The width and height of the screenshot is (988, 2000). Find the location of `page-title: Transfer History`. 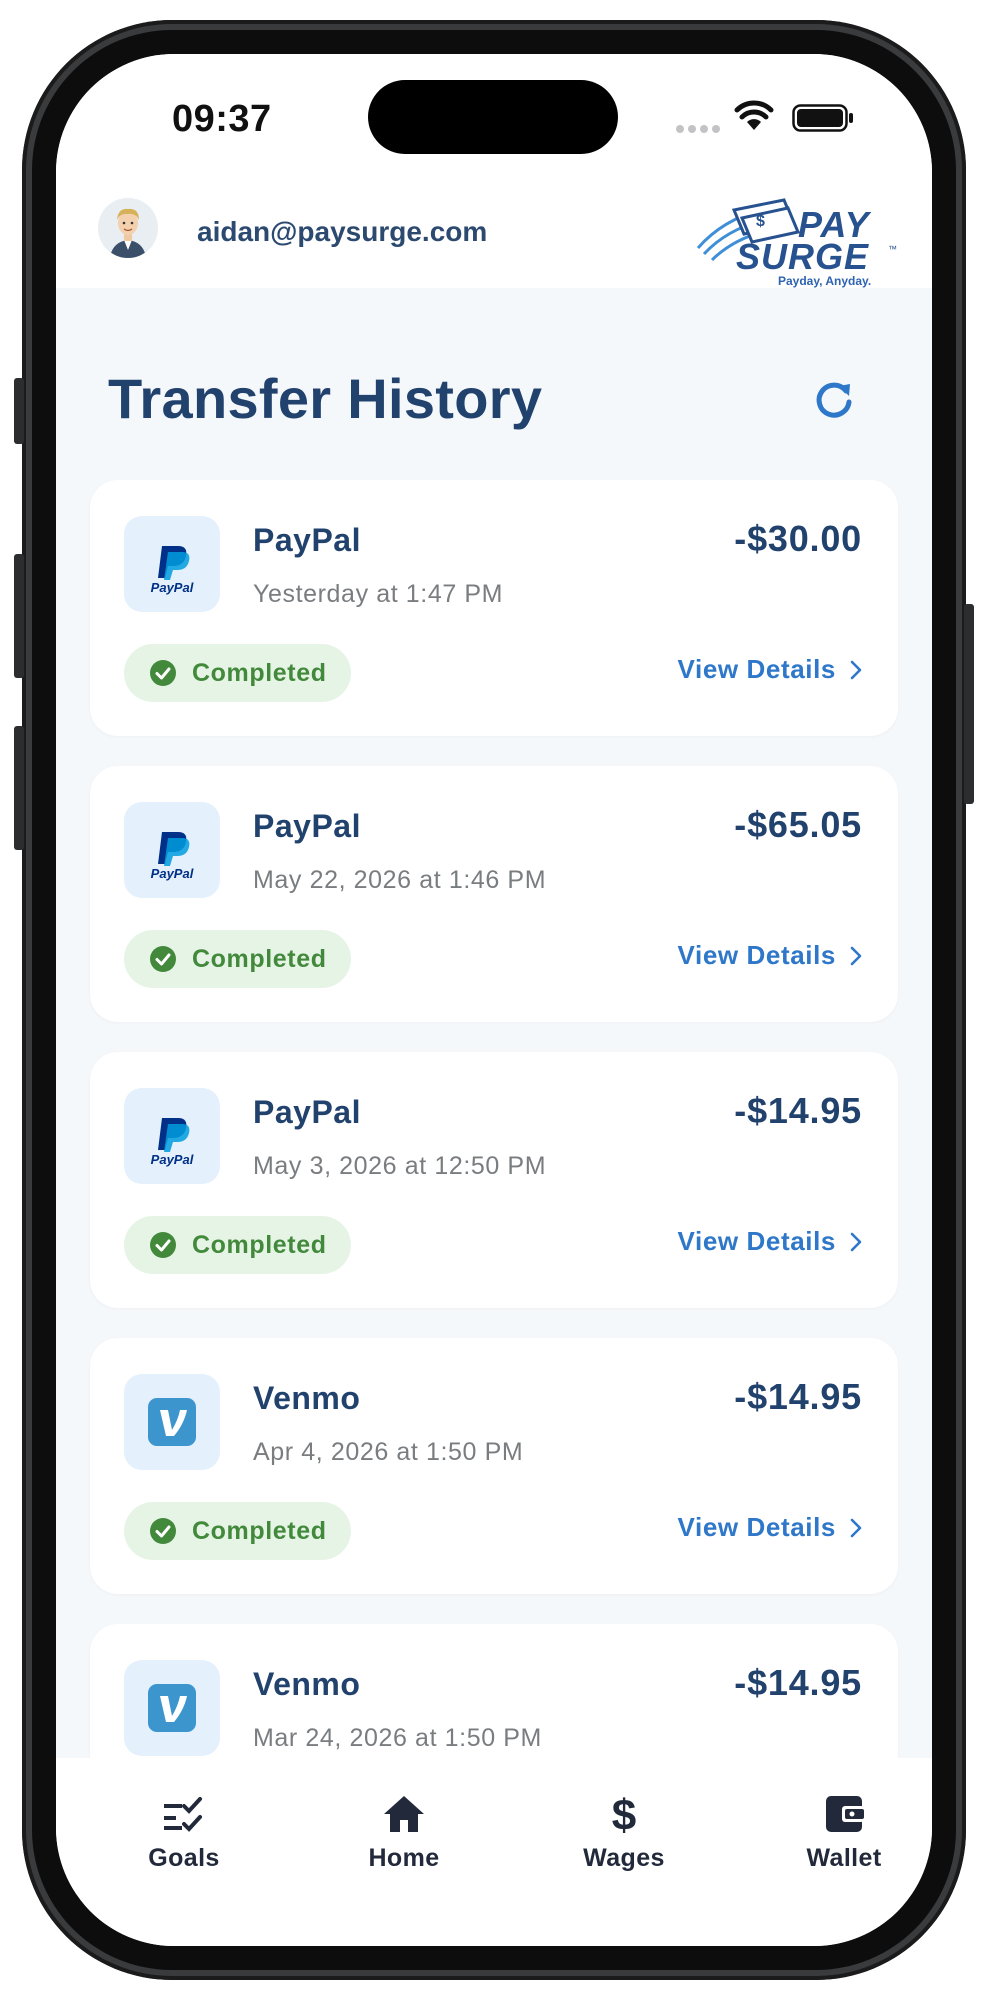

page-title: Transfer History is located at coordinates (325, 398).